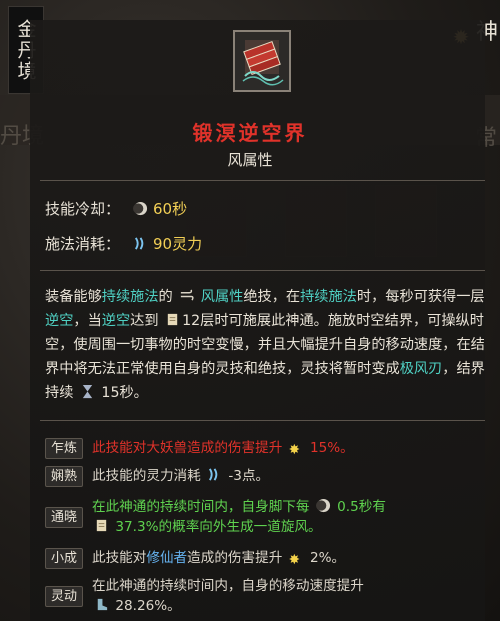 This screenshot has width=500, height=621. Describe the element at coordinates (262, 61) in the screenshot. I see `scroll-icon` at that location.